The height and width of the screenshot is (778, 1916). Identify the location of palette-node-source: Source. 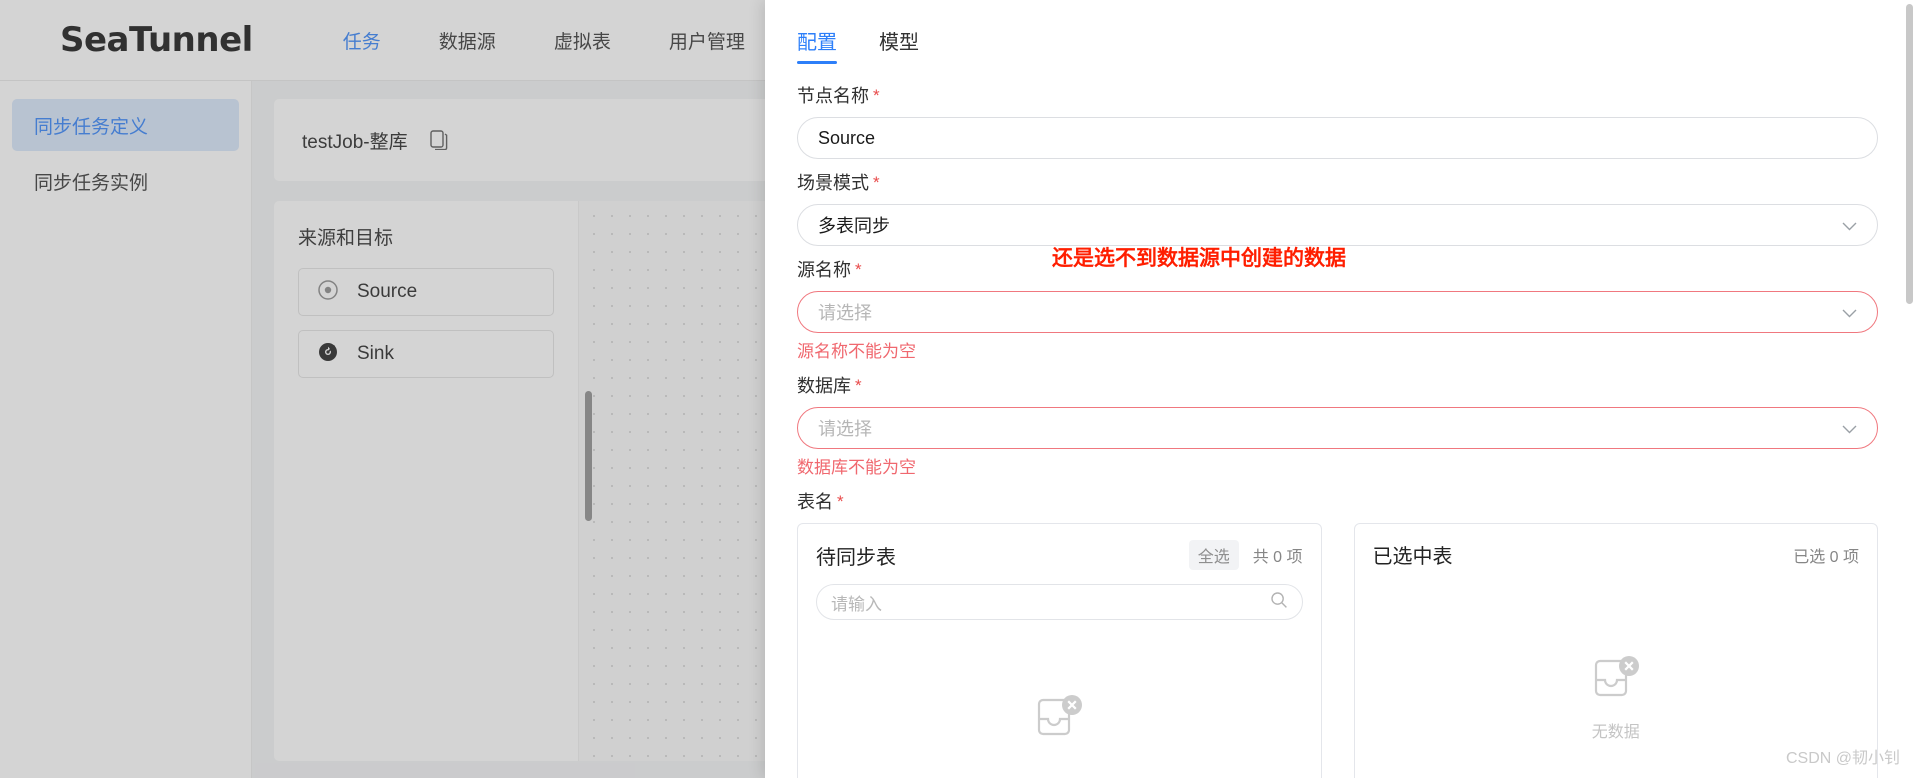
(426, 292).